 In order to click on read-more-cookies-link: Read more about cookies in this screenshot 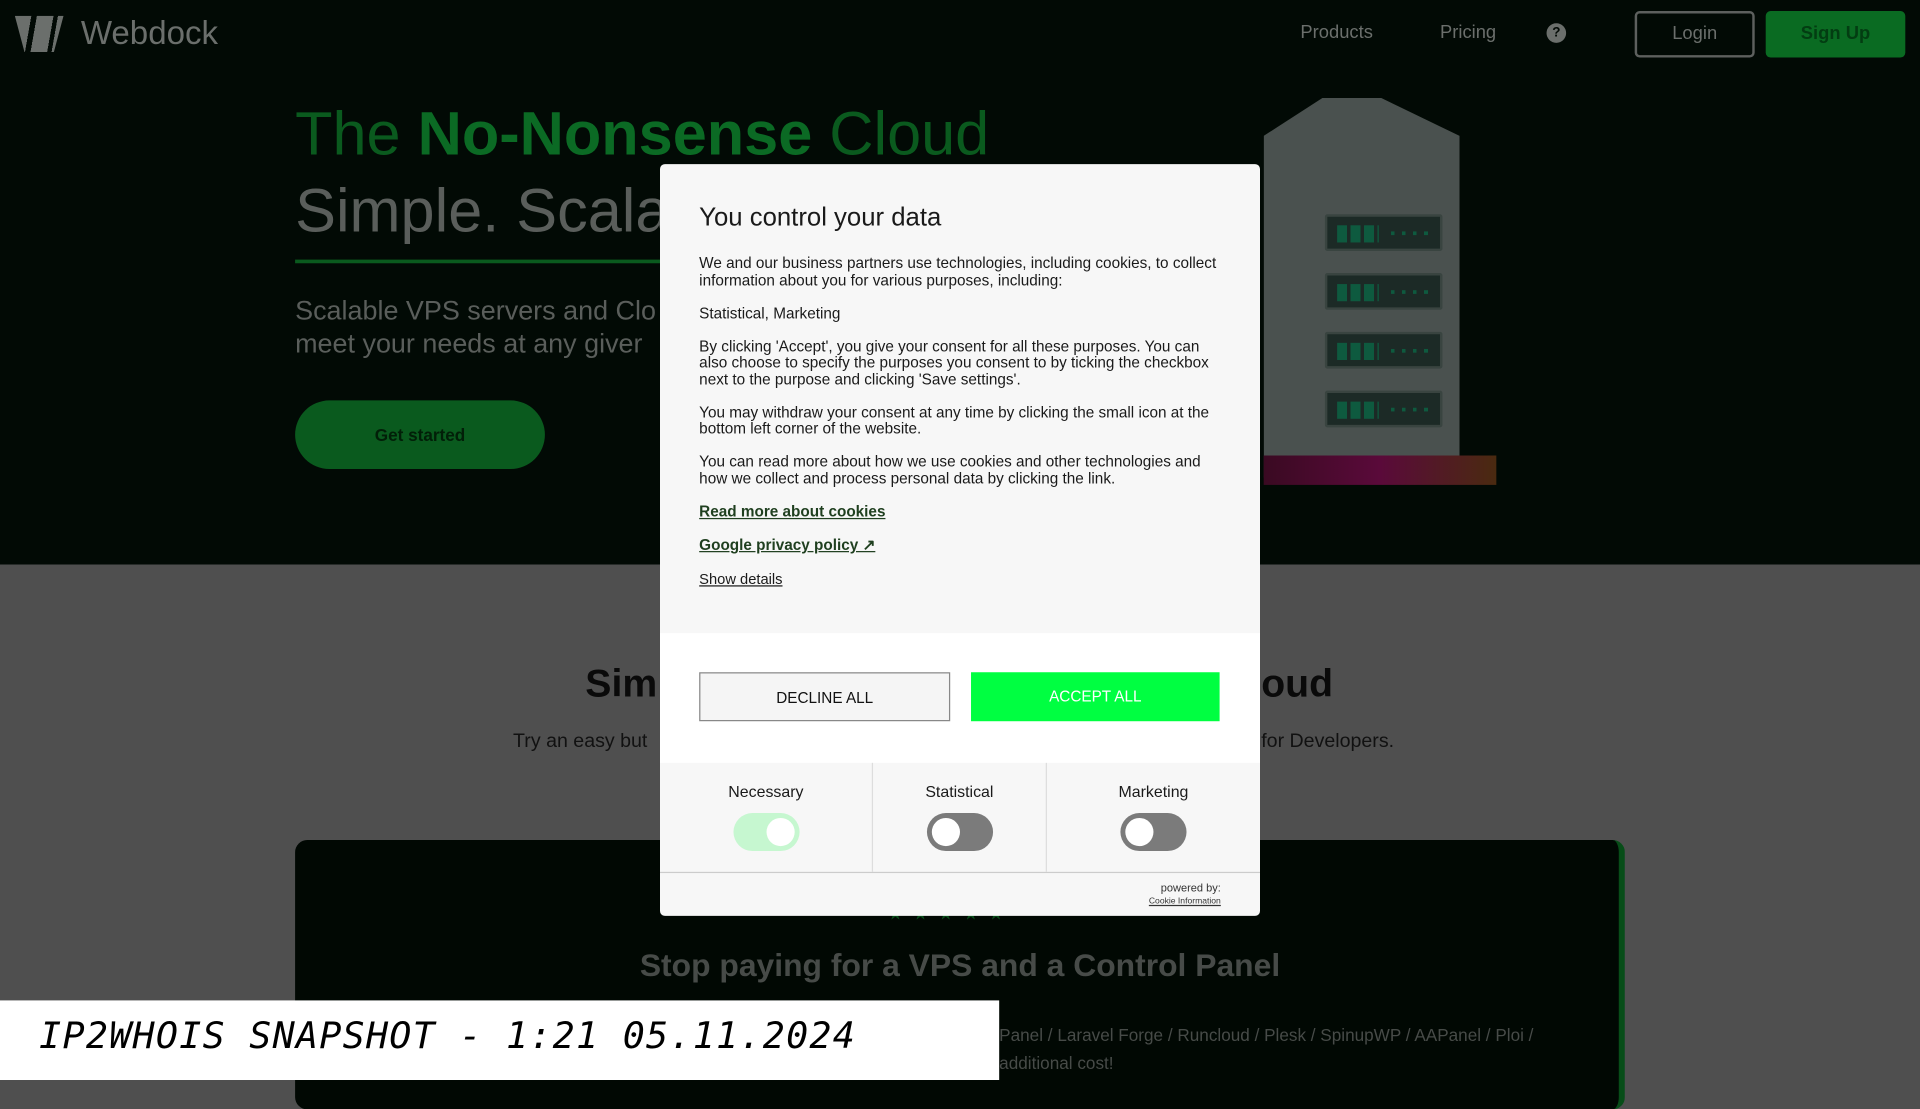, I will do `click(962, 512)`.